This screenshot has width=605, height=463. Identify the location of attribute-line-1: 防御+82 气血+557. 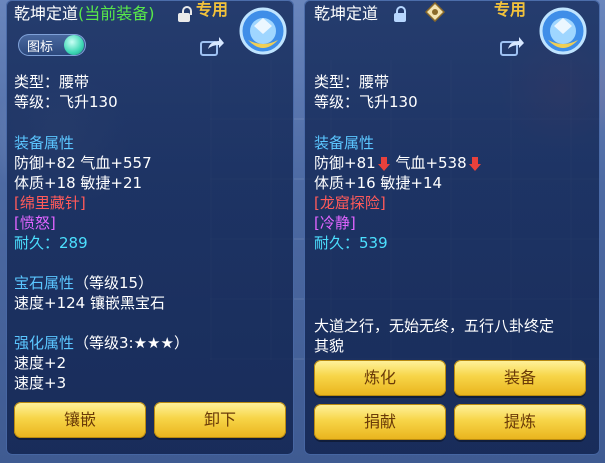
(83, 163).